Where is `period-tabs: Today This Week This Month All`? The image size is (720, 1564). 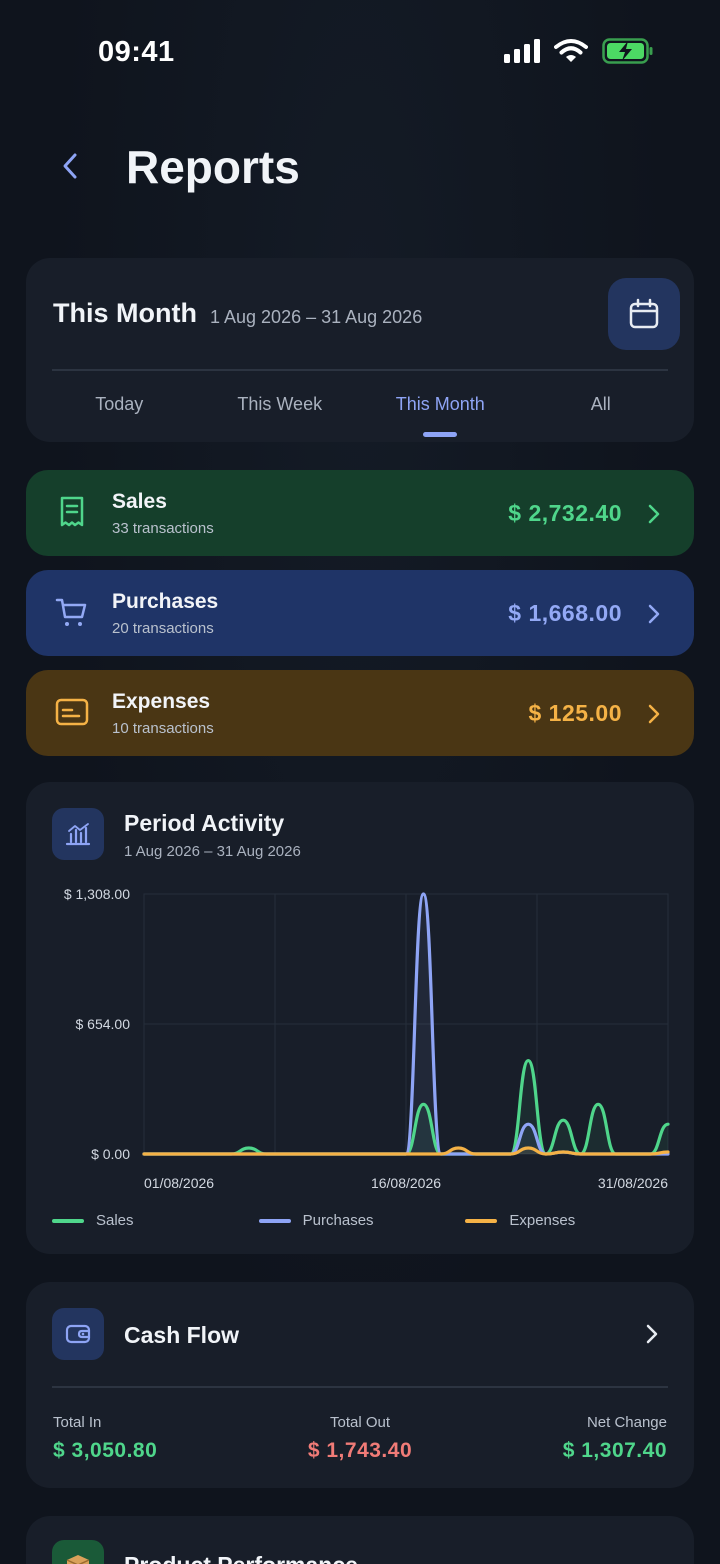
period-tabs: Today This Week This Month All is located at coordinates (360, 415).